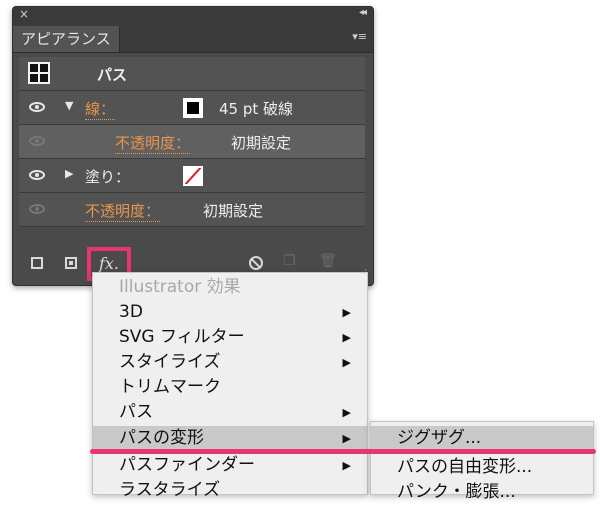  I want to click on menu-item-path: パス ▶, so click(230, 412).